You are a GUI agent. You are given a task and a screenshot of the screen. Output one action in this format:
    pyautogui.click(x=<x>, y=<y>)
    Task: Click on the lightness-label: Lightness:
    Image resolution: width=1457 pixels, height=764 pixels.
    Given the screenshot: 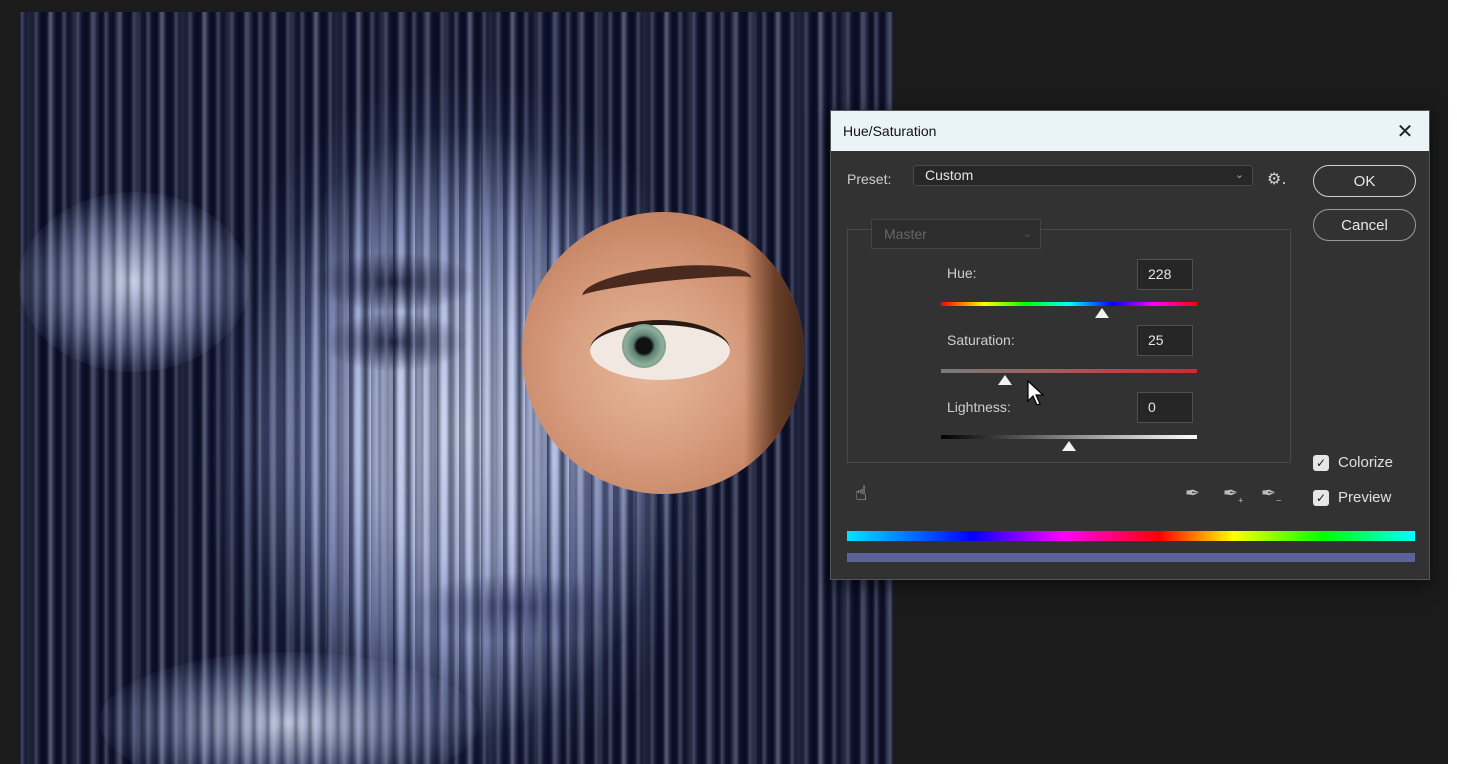 What is the action you would take?
    pyautogui.click(x=979, y=407)
    